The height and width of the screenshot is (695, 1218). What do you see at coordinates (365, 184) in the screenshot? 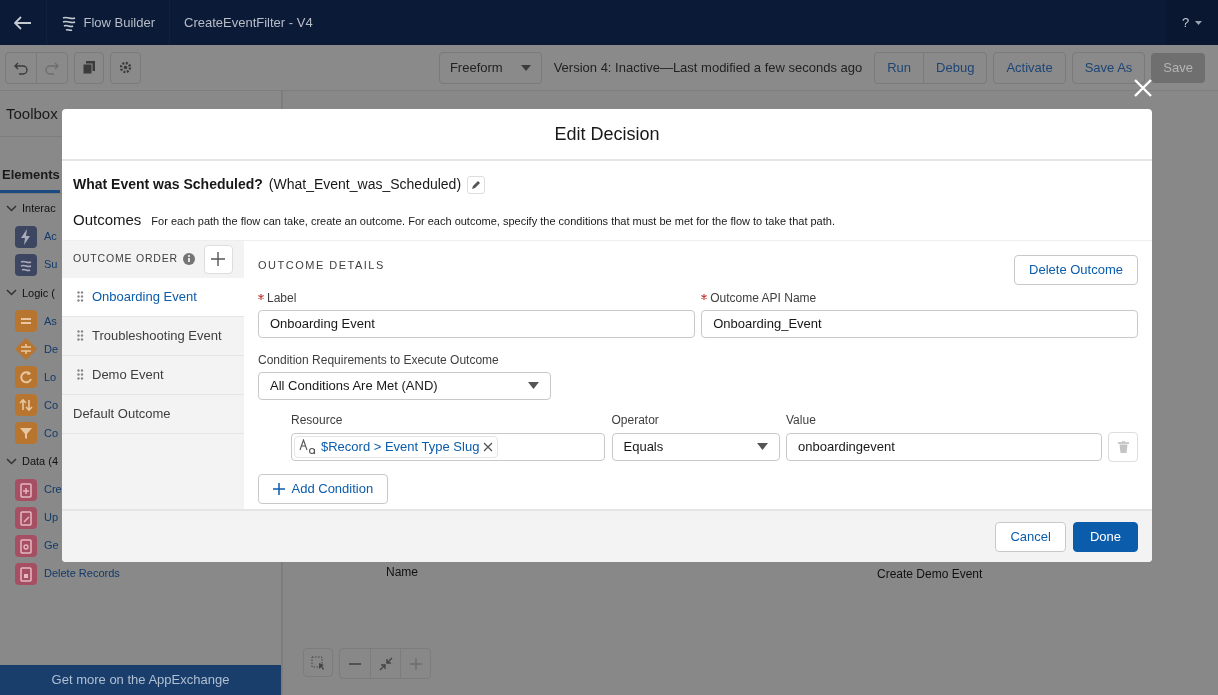
I see `api-name: (What_Event_was_Scheduled)` at bounding box center [365, 184].